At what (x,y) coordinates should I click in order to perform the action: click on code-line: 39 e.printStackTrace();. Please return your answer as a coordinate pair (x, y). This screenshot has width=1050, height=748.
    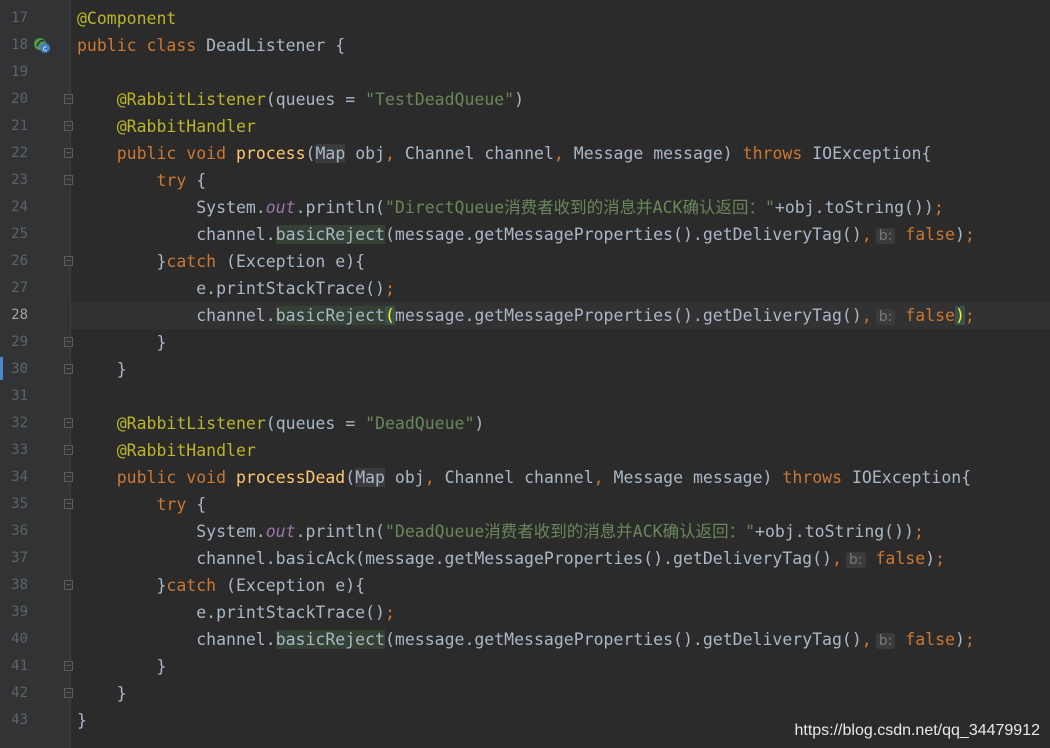
    Looking at the image, I should click on (525, 612).